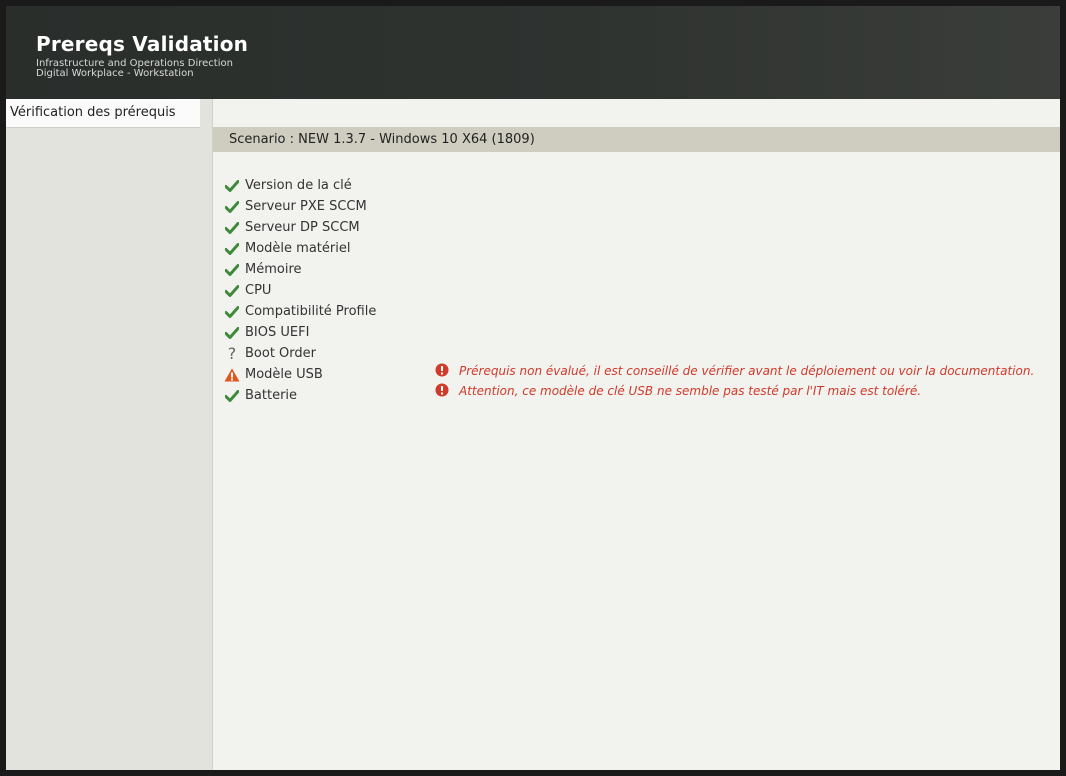 The height and width of the screenshot is (776, 1066). What do you see at coordinates (306, 206) in the screenshot?
I see `check-label: Serveur PXE SCCM` at bounding box center [306, 206].